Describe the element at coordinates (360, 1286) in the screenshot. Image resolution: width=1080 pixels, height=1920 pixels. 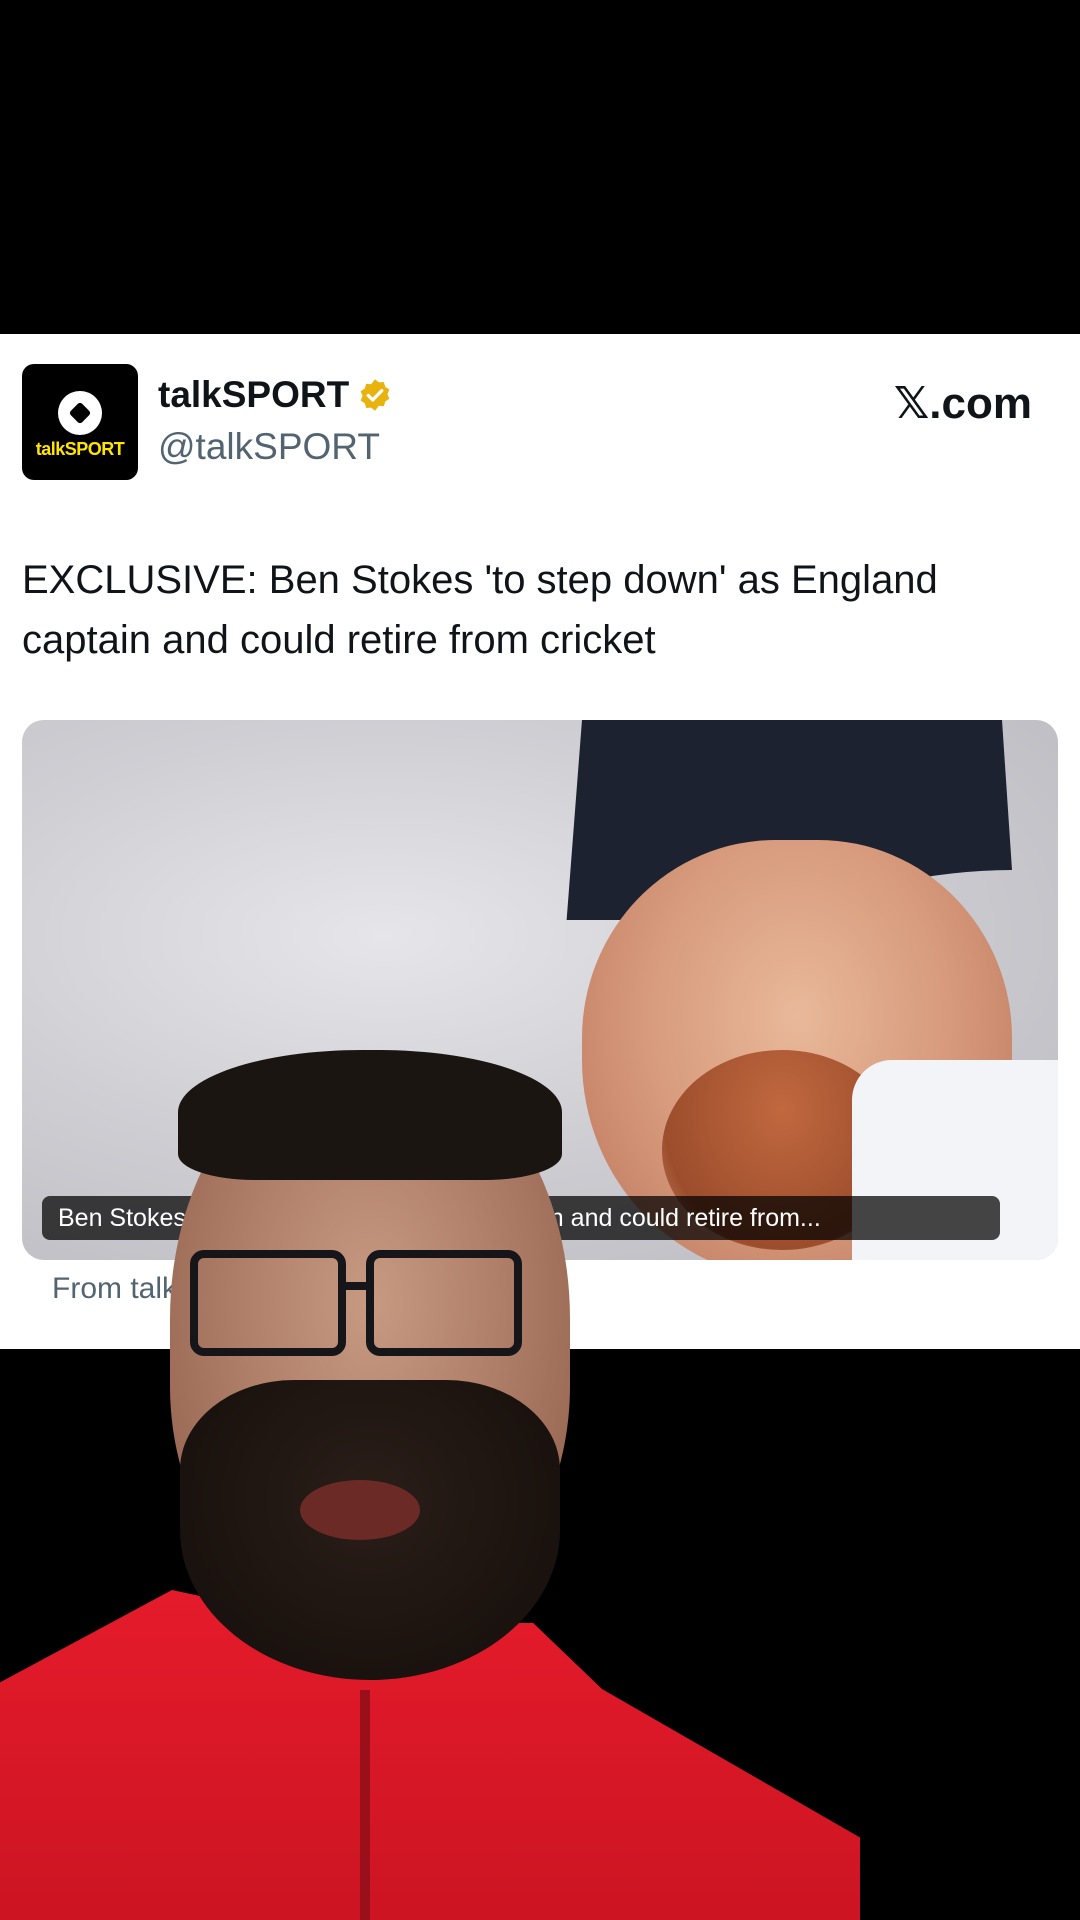
I see `glasses-bridge` at that location.